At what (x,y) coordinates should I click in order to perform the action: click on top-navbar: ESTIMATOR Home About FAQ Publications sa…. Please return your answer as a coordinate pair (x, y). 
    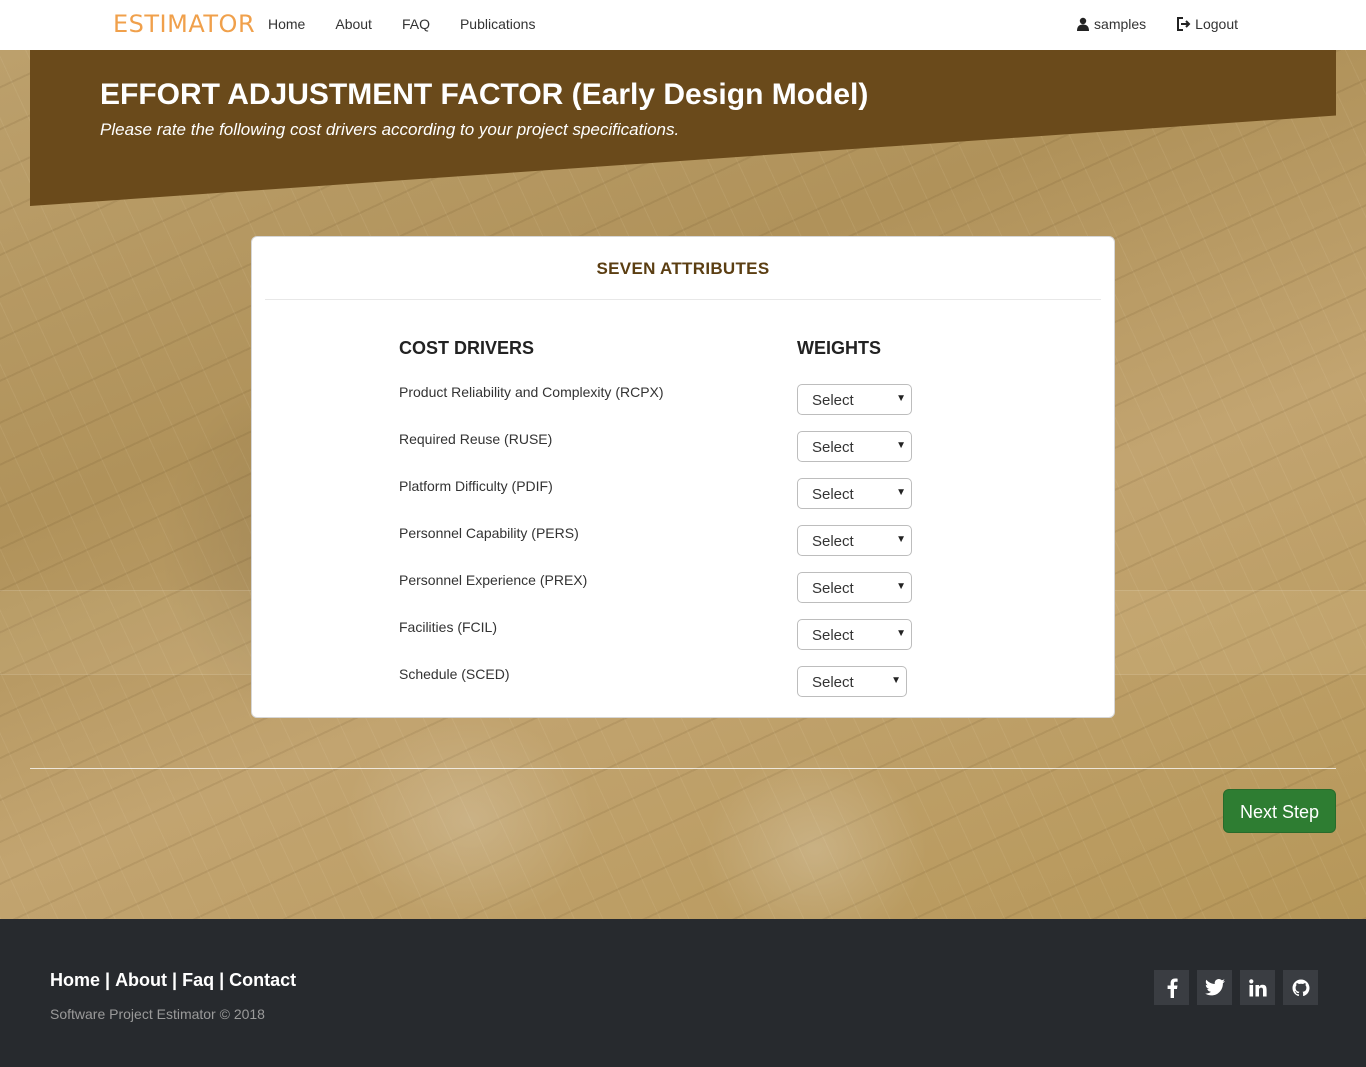
    Looking at the image, I should click on (683, 25).